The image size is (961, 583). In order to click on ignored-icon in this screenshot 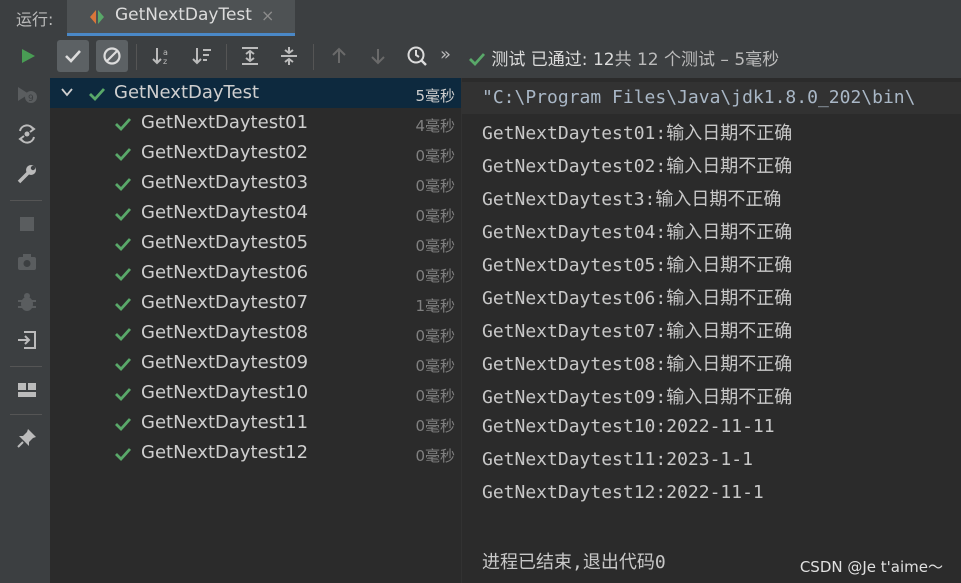, I will do `click(112, 56)`.